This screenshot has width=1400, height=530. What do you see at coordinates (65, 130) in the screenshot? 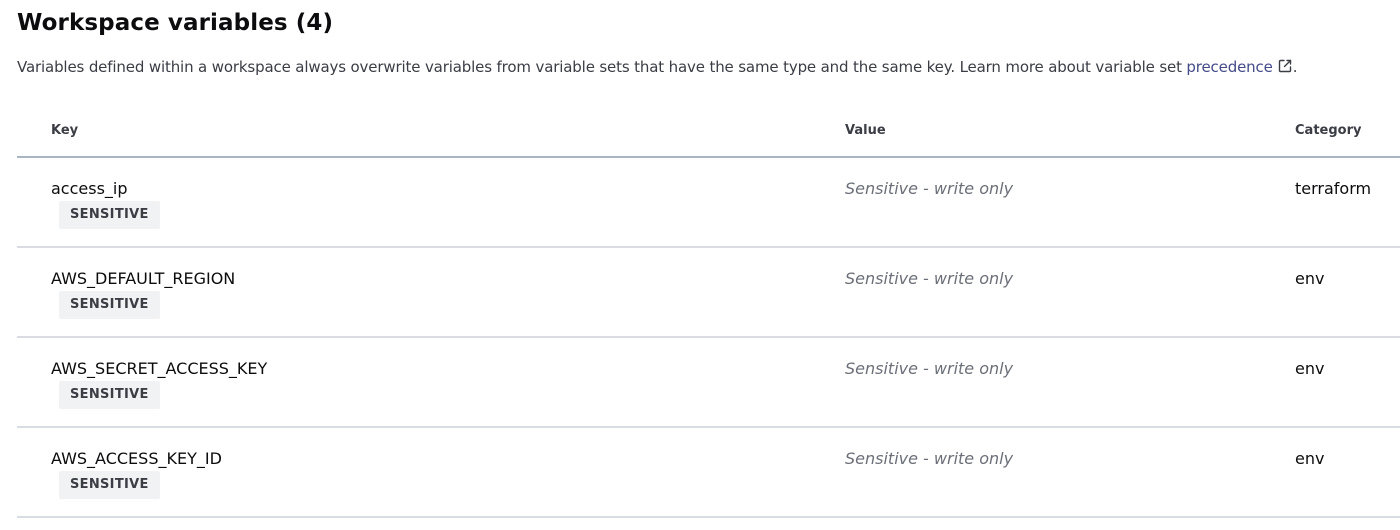
I see `column-header-key: Key` at bounding box center [65, 130].